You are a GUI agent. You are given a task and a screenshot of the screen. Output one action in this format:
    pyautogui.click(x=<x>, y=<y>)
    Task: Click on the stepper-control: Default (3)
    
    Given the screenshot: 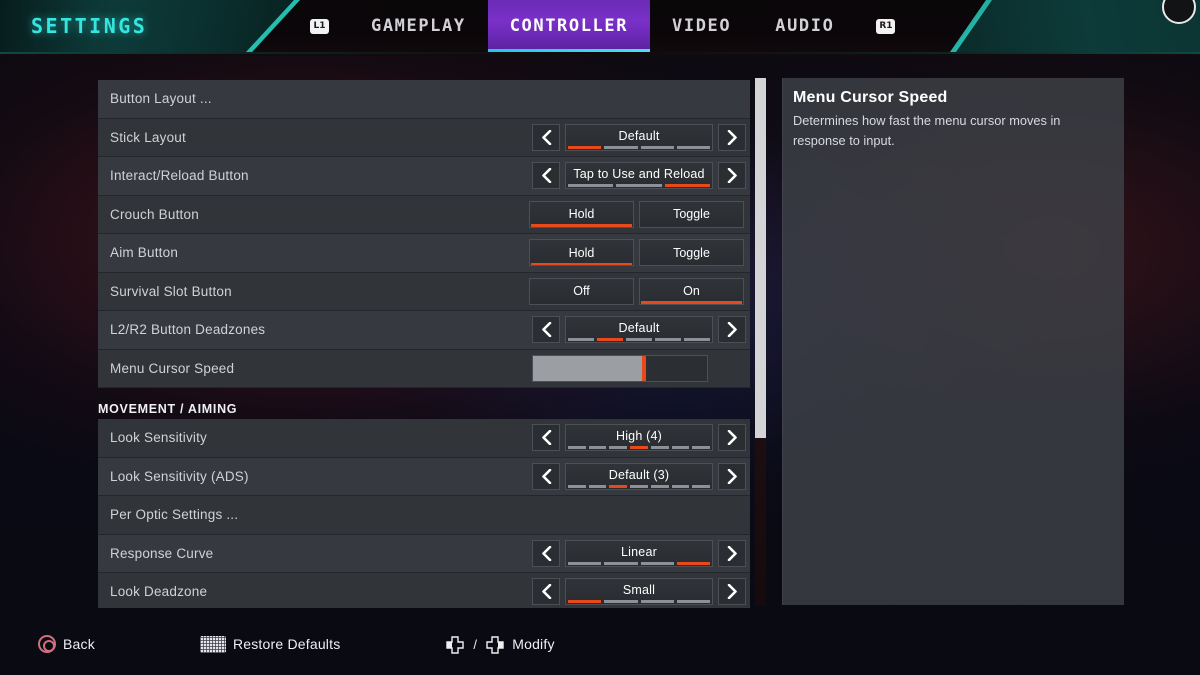 What is the action you would take?
    pyautogui.click(x=639, y=476)
    